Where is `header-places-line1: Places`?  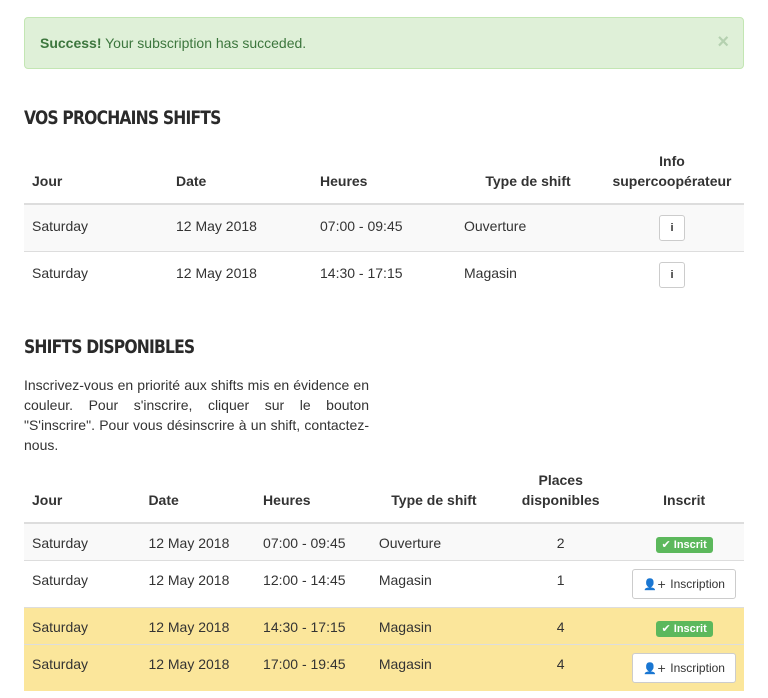
header-places-line1: Places is located at coordinates (560, 480).